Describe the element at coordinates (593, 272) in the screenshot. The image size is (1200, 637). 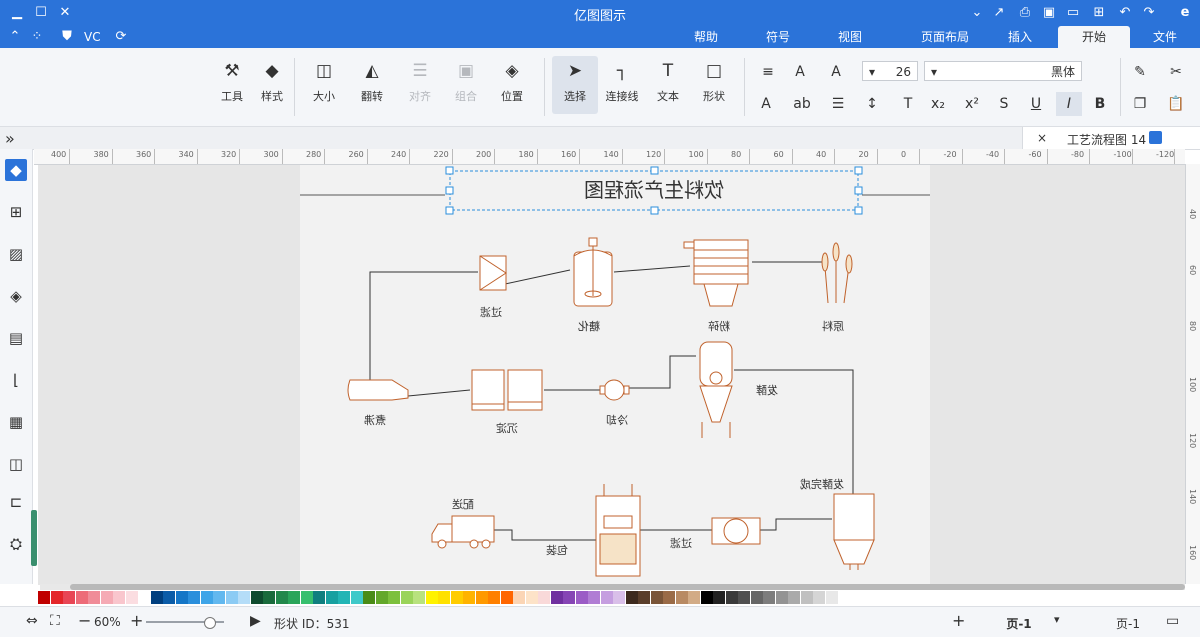
I see `saccharify-tank-icon` at that location.